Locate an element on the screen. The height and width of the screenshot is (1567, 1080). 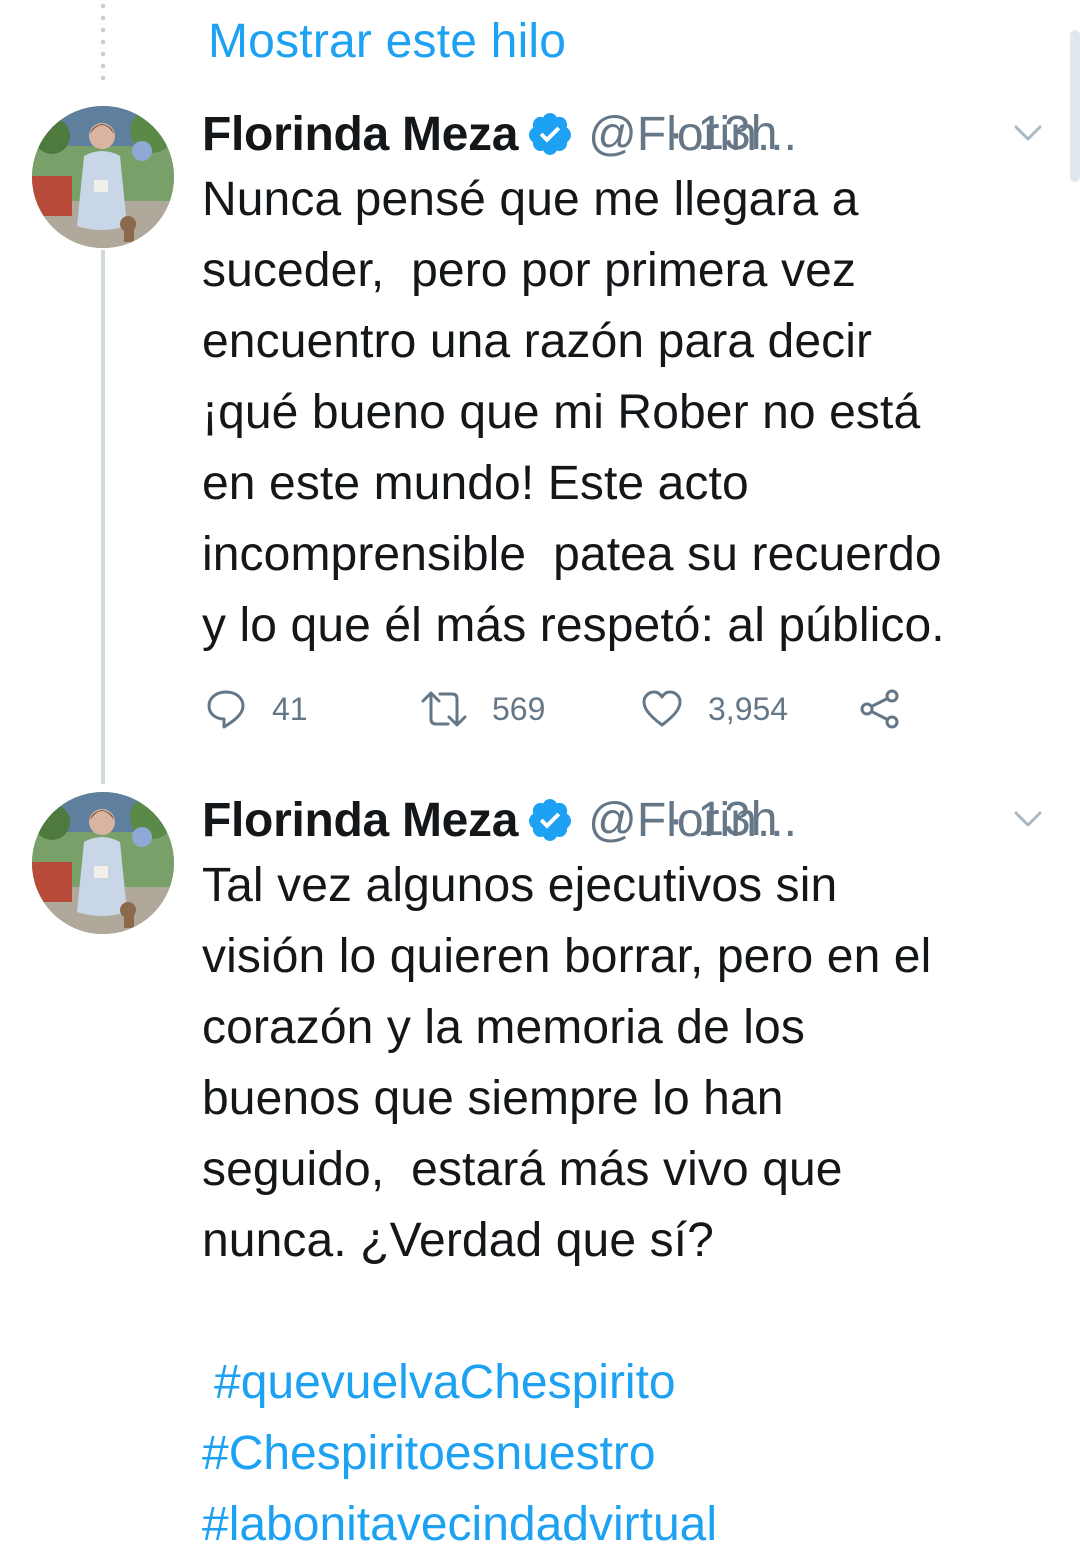
share-button is located at coordinates (880, 709).